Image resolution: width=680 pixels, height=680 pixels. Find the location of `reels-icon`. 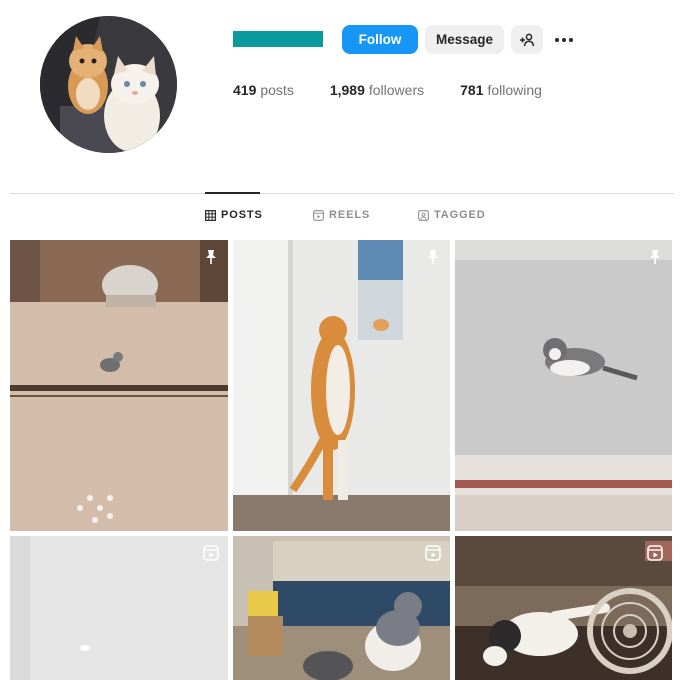

reels-icon is located at coordinates (318, 215).